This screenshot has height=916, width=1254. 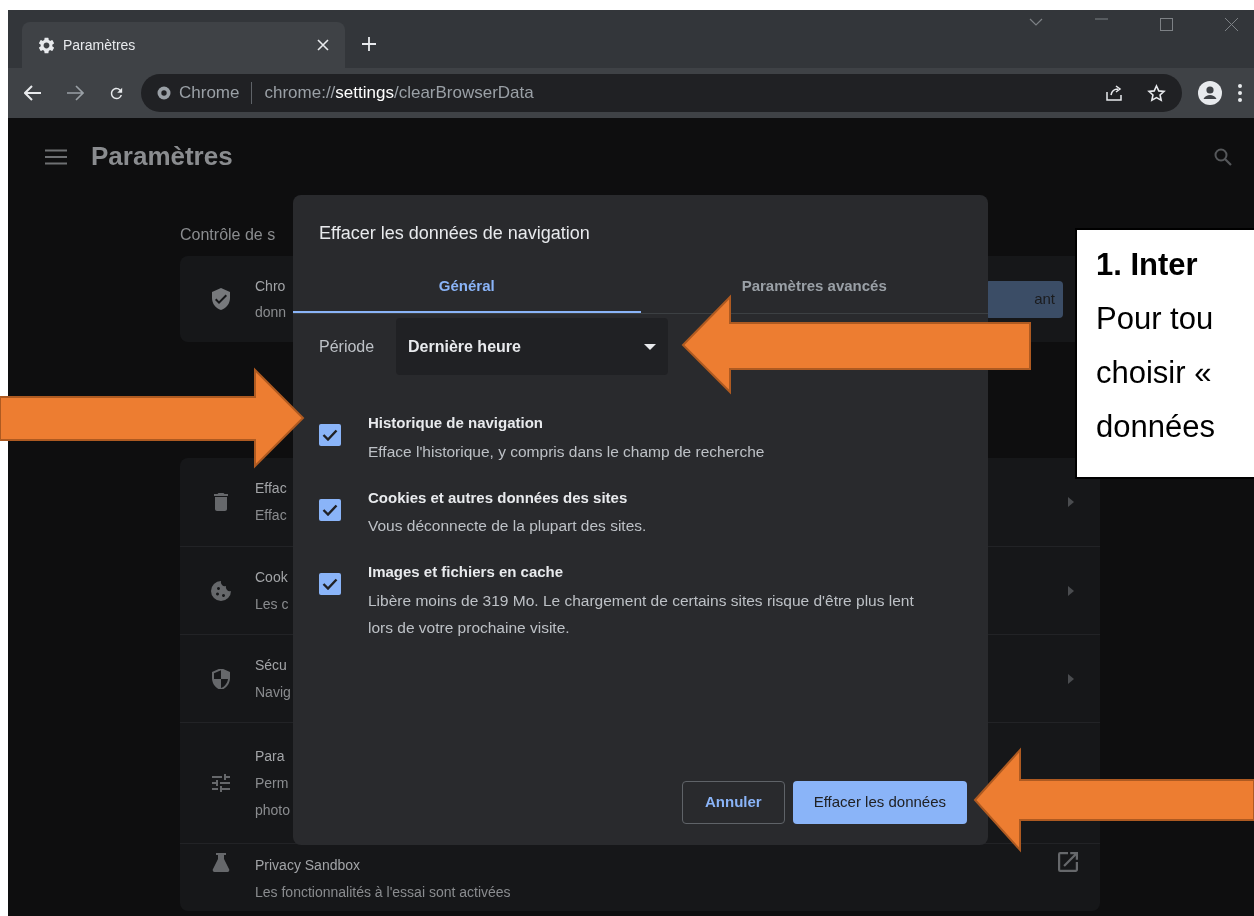 I want to click on row-subtitle: Les fonctionnalités à l'essai sont activées, so click(x=383, y=892).